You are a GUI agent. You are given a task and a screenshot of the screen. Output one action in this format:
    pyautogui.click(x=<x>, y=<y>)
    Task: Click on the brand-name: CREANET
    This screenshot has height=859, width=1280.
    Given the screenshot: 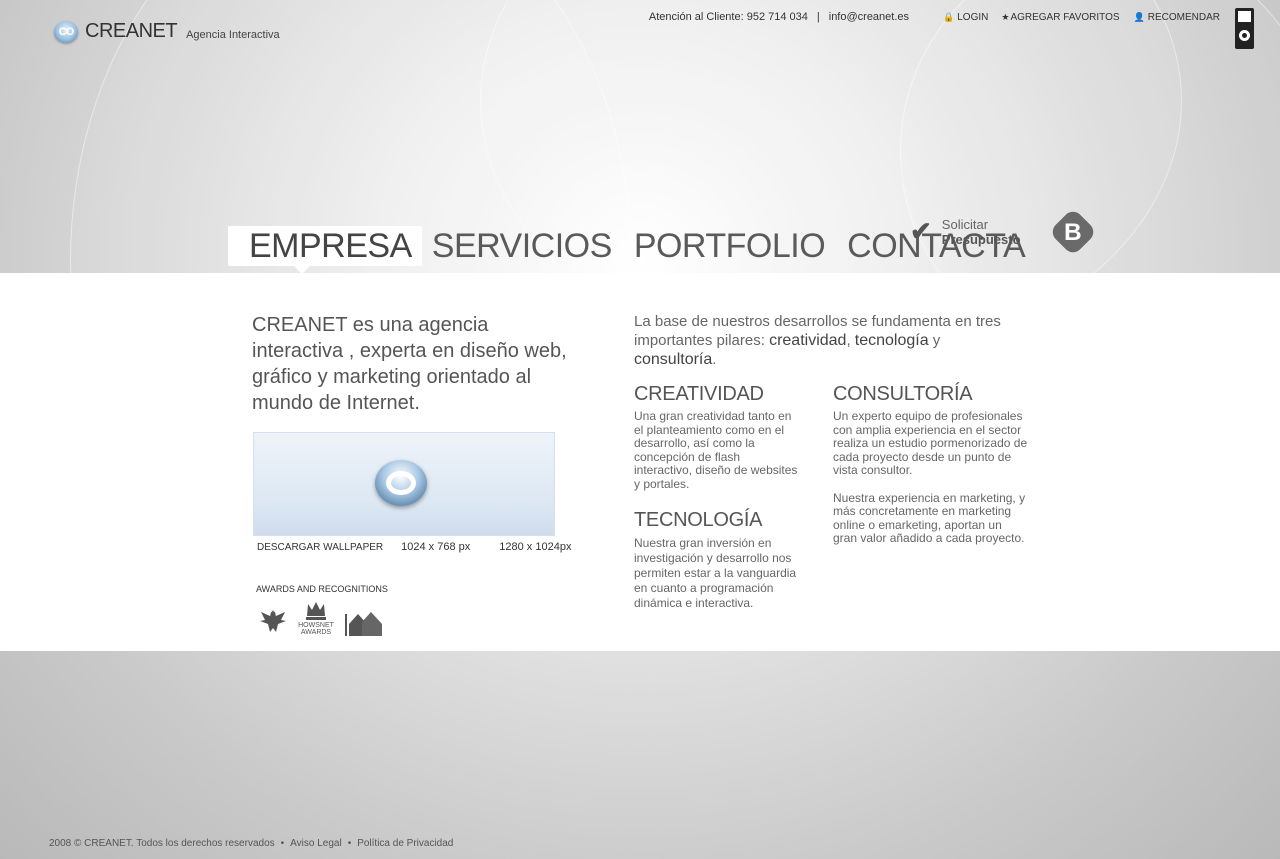 What is the action you would take?
    pyautogui.click(x=131, y=31)
    